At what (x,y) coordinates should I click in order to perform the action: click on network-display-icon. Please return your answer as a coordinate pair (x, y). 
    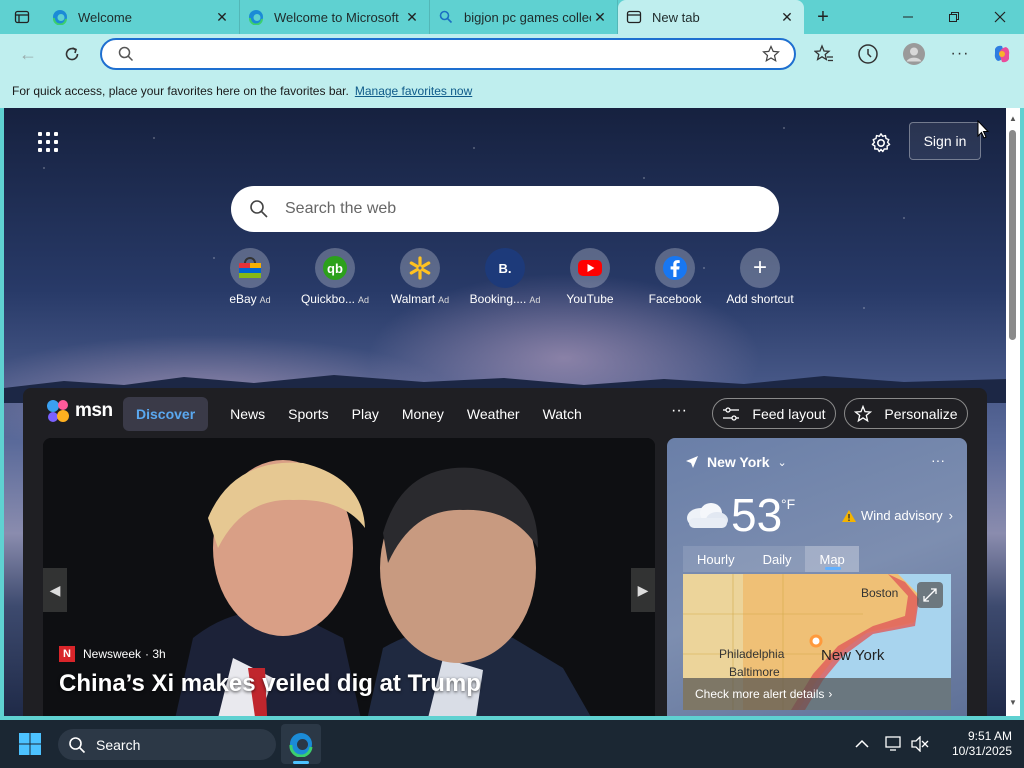
    Looking at the image, I should click on (893, 743).